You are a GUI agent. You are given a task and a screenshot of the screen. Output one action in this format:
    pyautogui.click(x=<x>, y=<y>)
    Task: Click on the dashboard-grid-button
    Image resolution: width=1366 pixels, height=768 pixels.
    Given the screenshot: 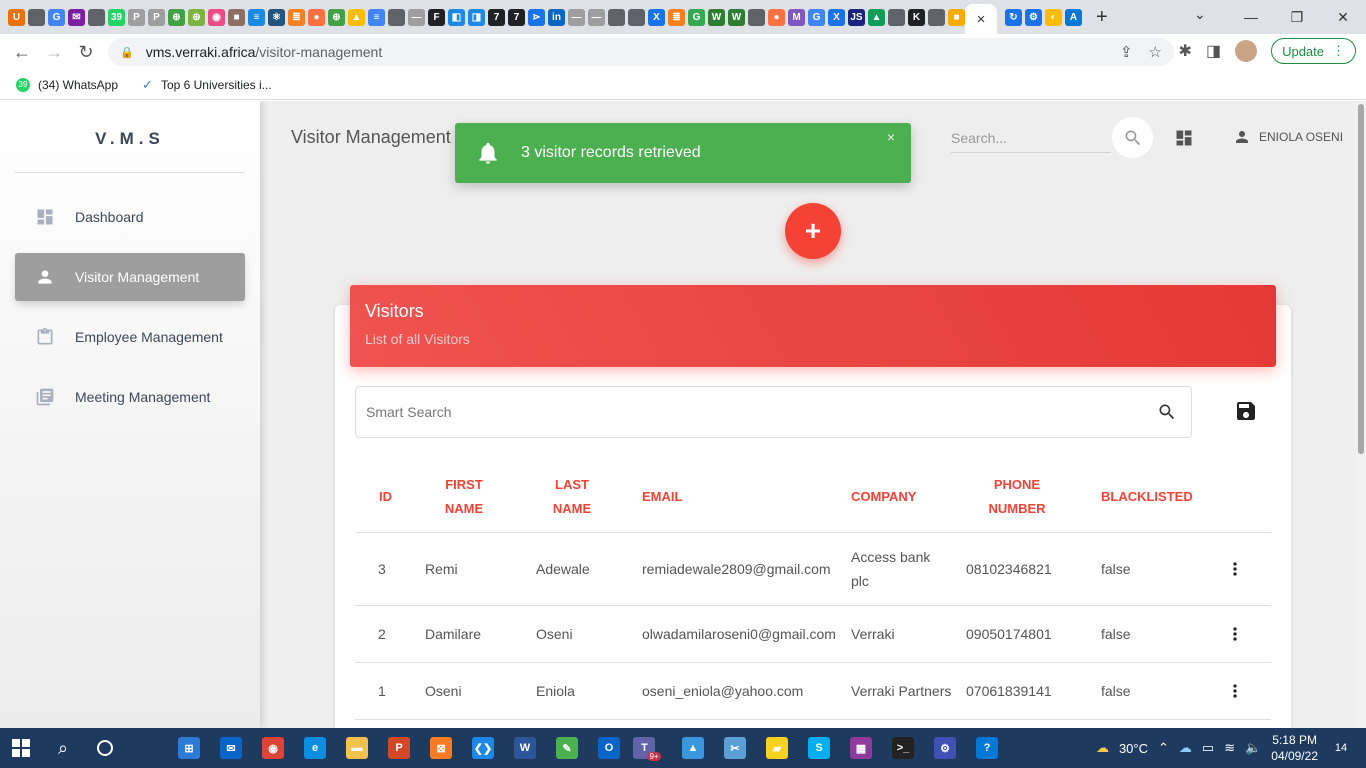 What is the action you would take?
    pyautogui.click(x=1184, y=140)
    